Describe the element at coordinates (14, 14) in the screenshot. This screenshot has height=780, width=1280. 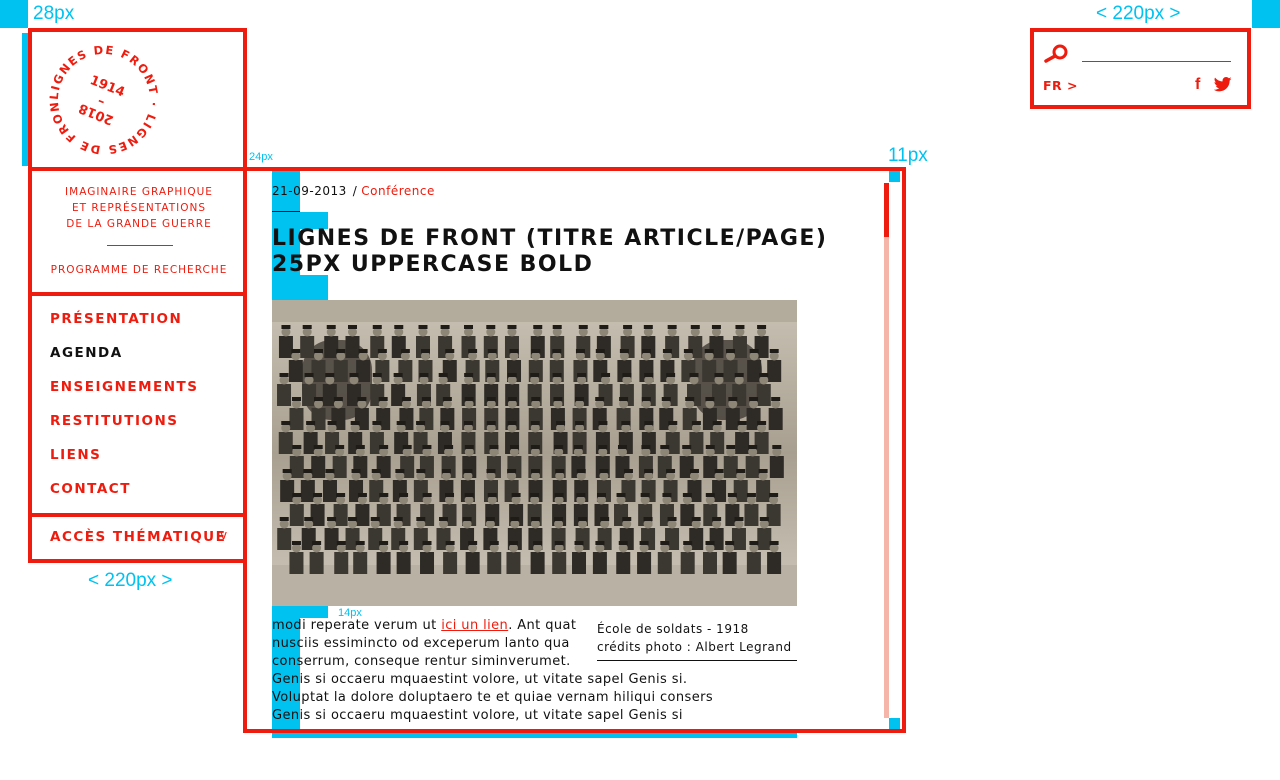
I see `guide-top-left` at that location.